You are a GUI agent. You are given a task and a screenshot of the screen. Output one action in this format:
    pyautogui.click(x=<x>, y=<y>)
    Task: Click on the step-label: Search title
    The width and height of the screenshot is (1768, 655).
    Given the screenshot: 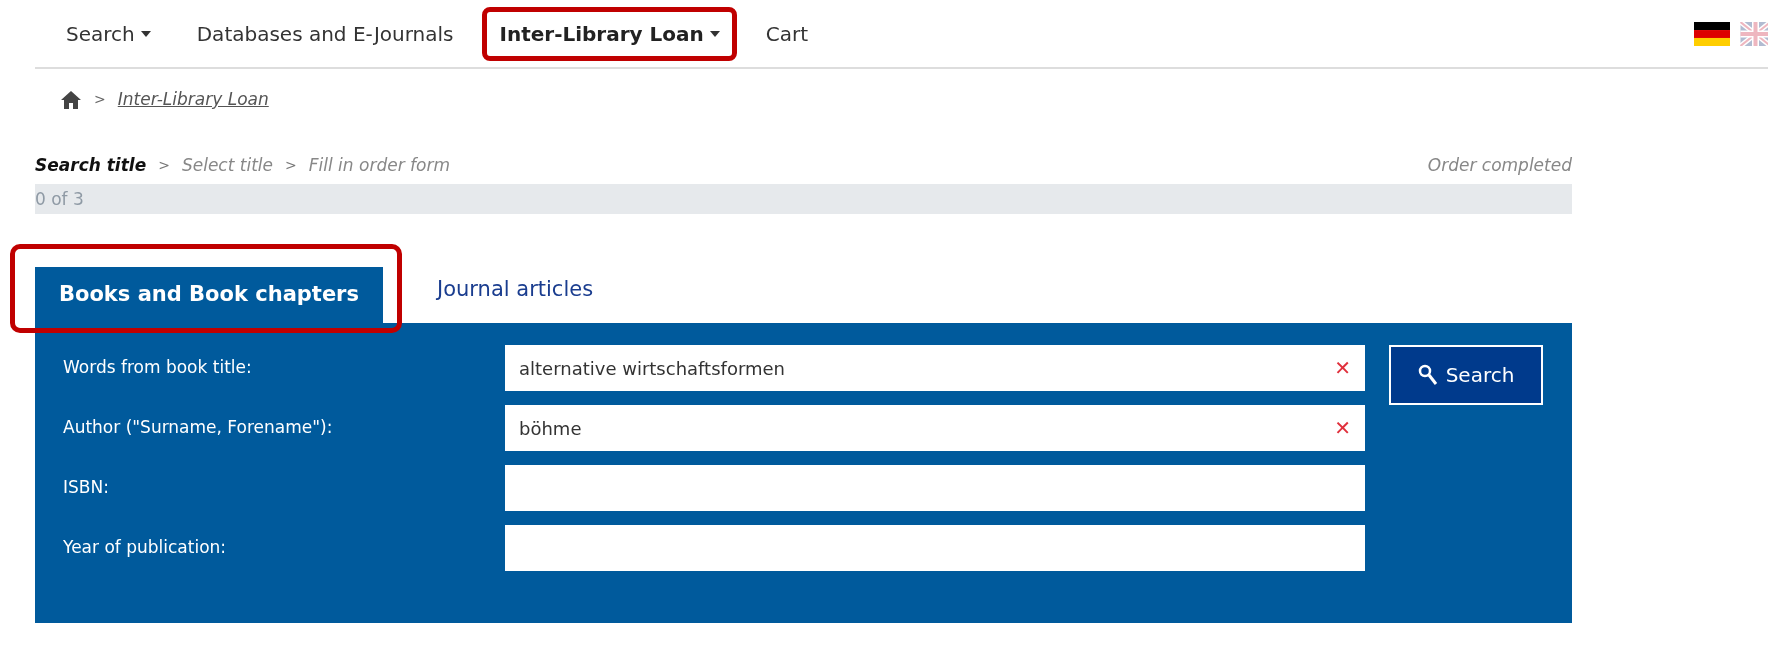 What is the action you would take?
    pyautogui.click(x=91, y=165)
    